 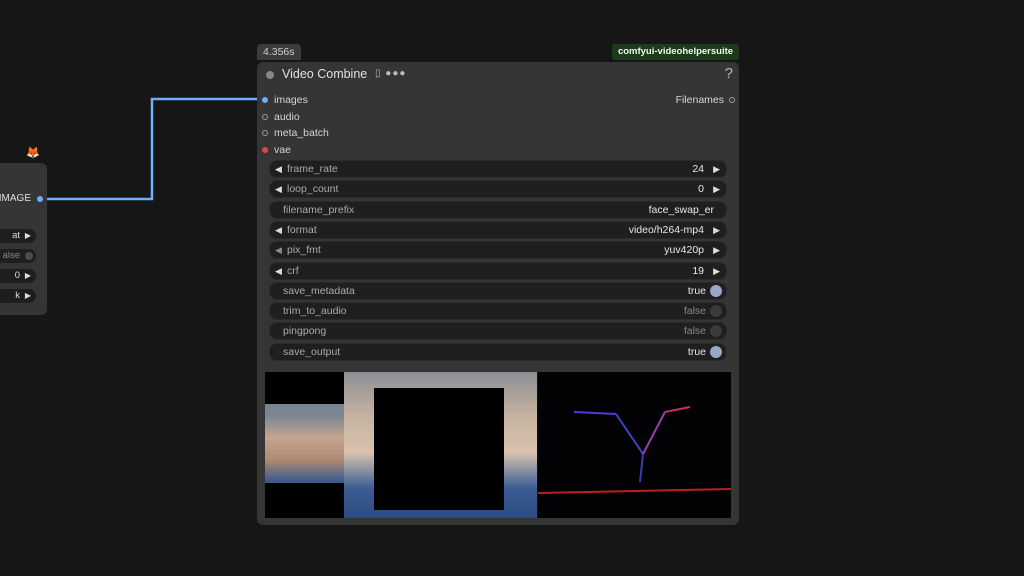 I want to click on input-slot-vae, so click(x=265, y=150).